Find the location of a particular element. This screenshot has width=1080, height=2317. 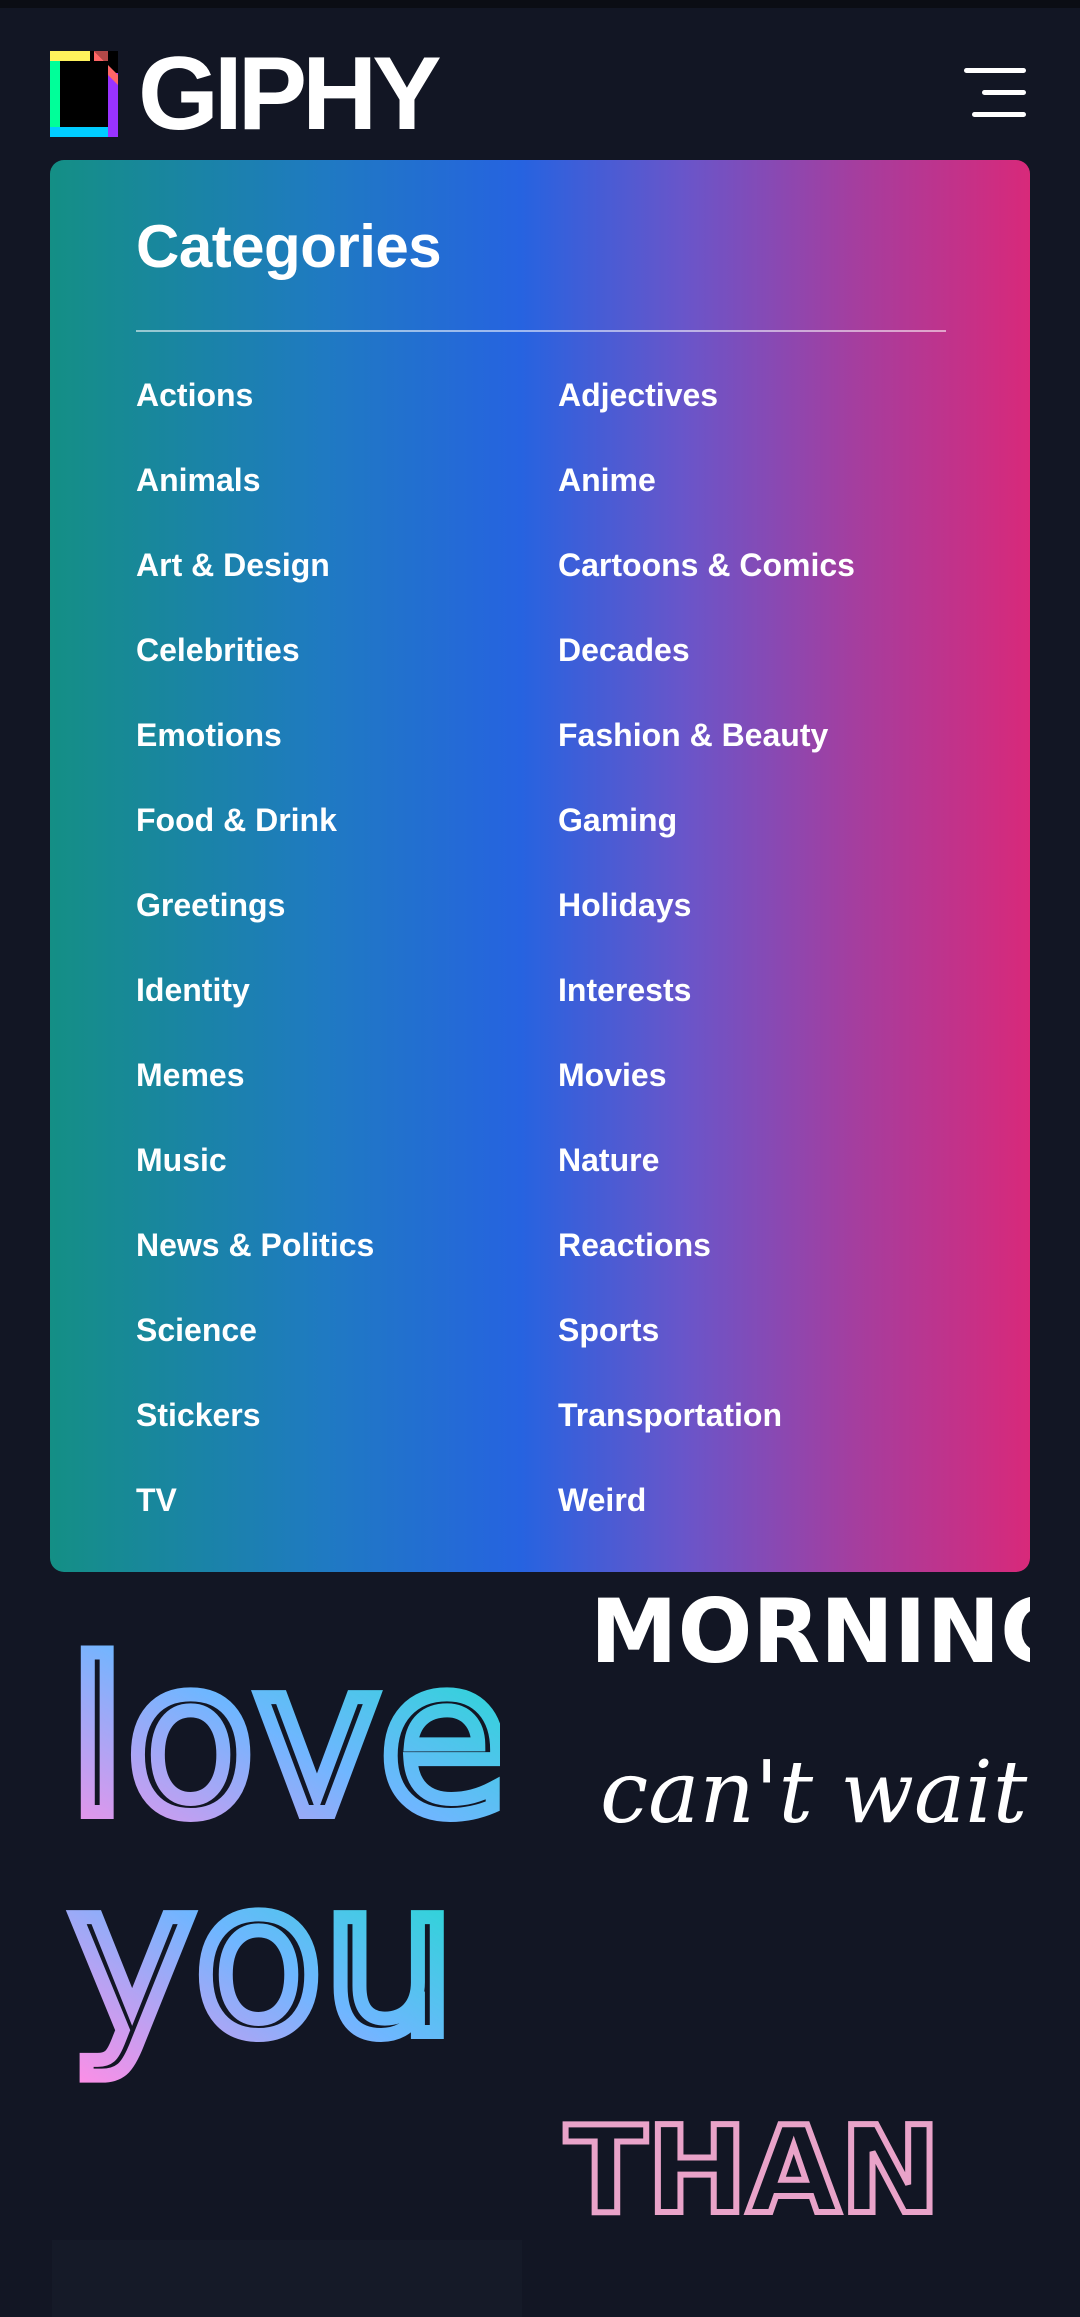

category-link-identity: Identity is located at coordinates (347, 1013).